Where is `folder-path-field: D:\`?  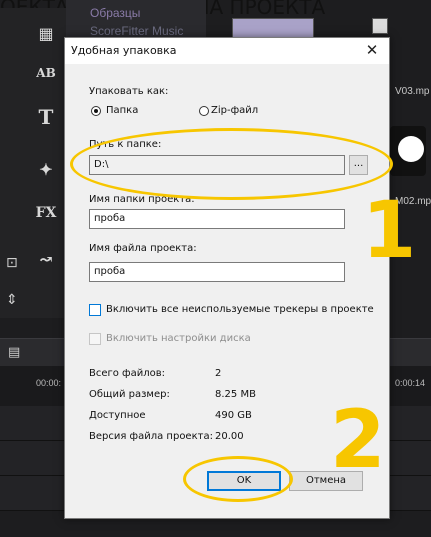
folder-path-field: D:\ is located at coordinates (217, 165).